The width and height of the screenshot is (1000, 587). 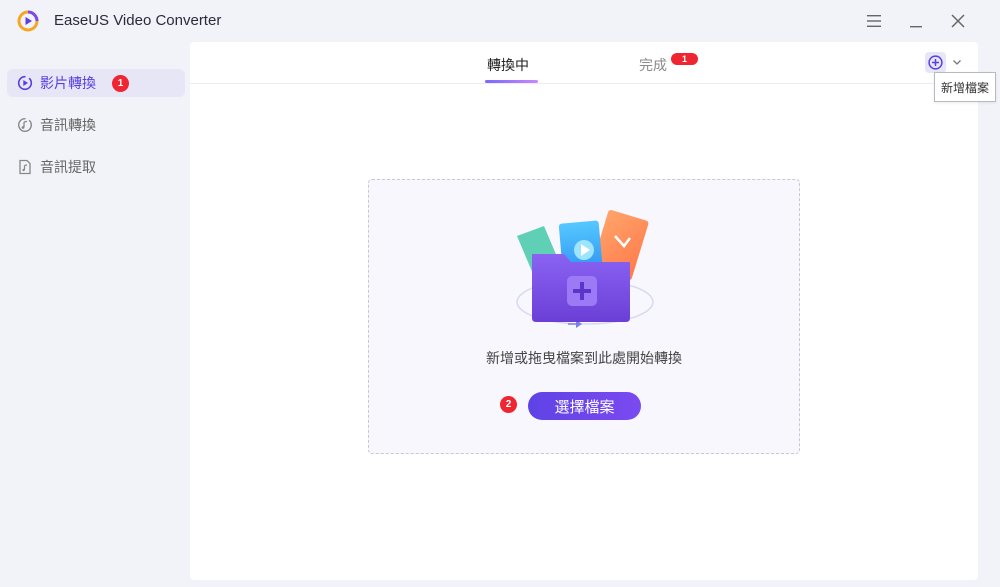 I want to click on sidebar-item-label: 音訊提取, so click(x=68, y=168).